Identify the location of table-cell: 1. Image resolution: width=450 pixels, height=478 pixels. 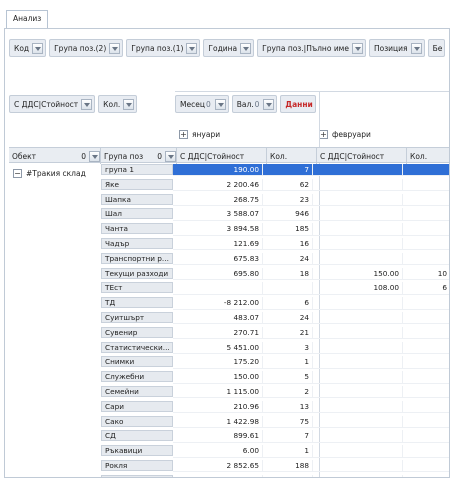
(288, 362).